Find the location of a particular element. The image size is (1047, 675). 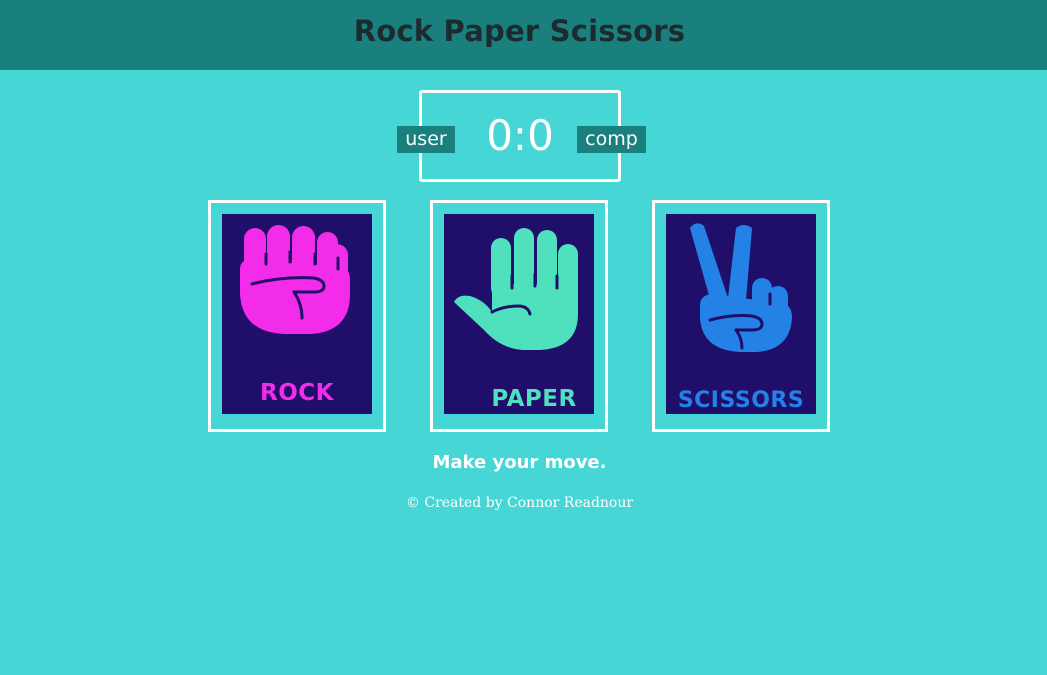

scissors-label: SCISSORS is located at coordinates (741, 400).